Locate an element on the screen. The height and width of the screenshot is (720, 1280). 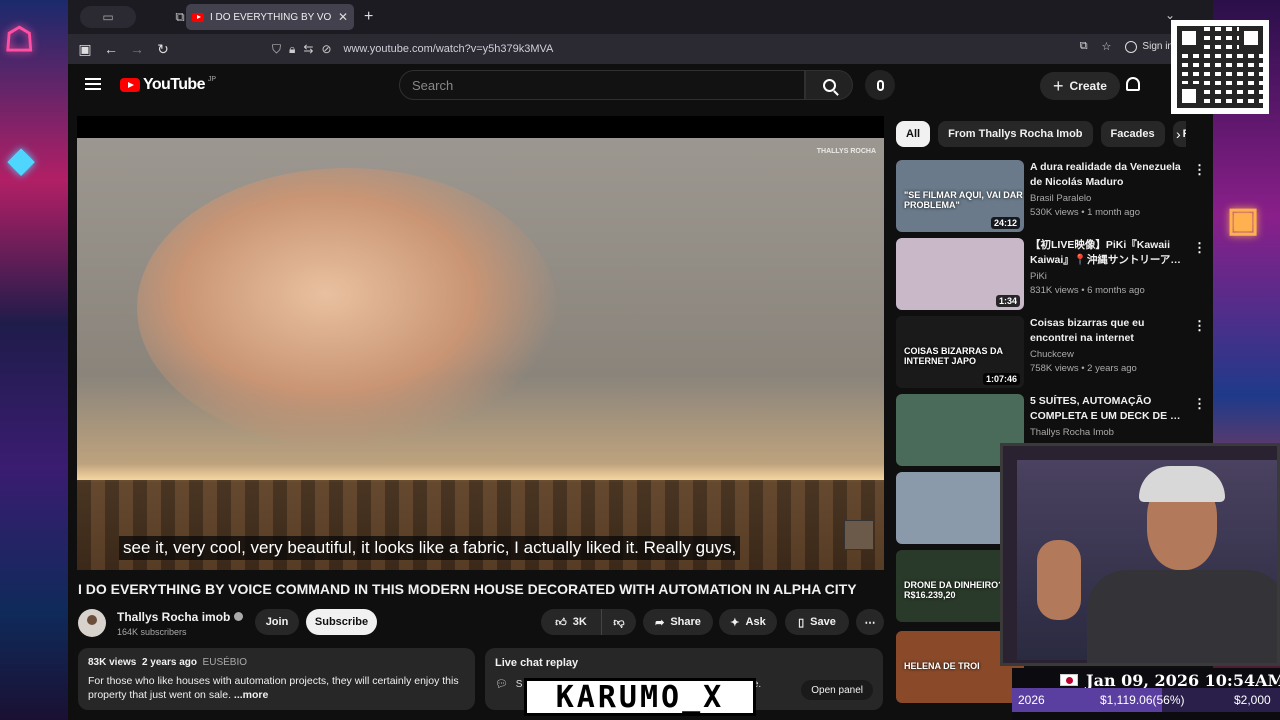
create-button: + Create is located at coordinates (1080, 86).